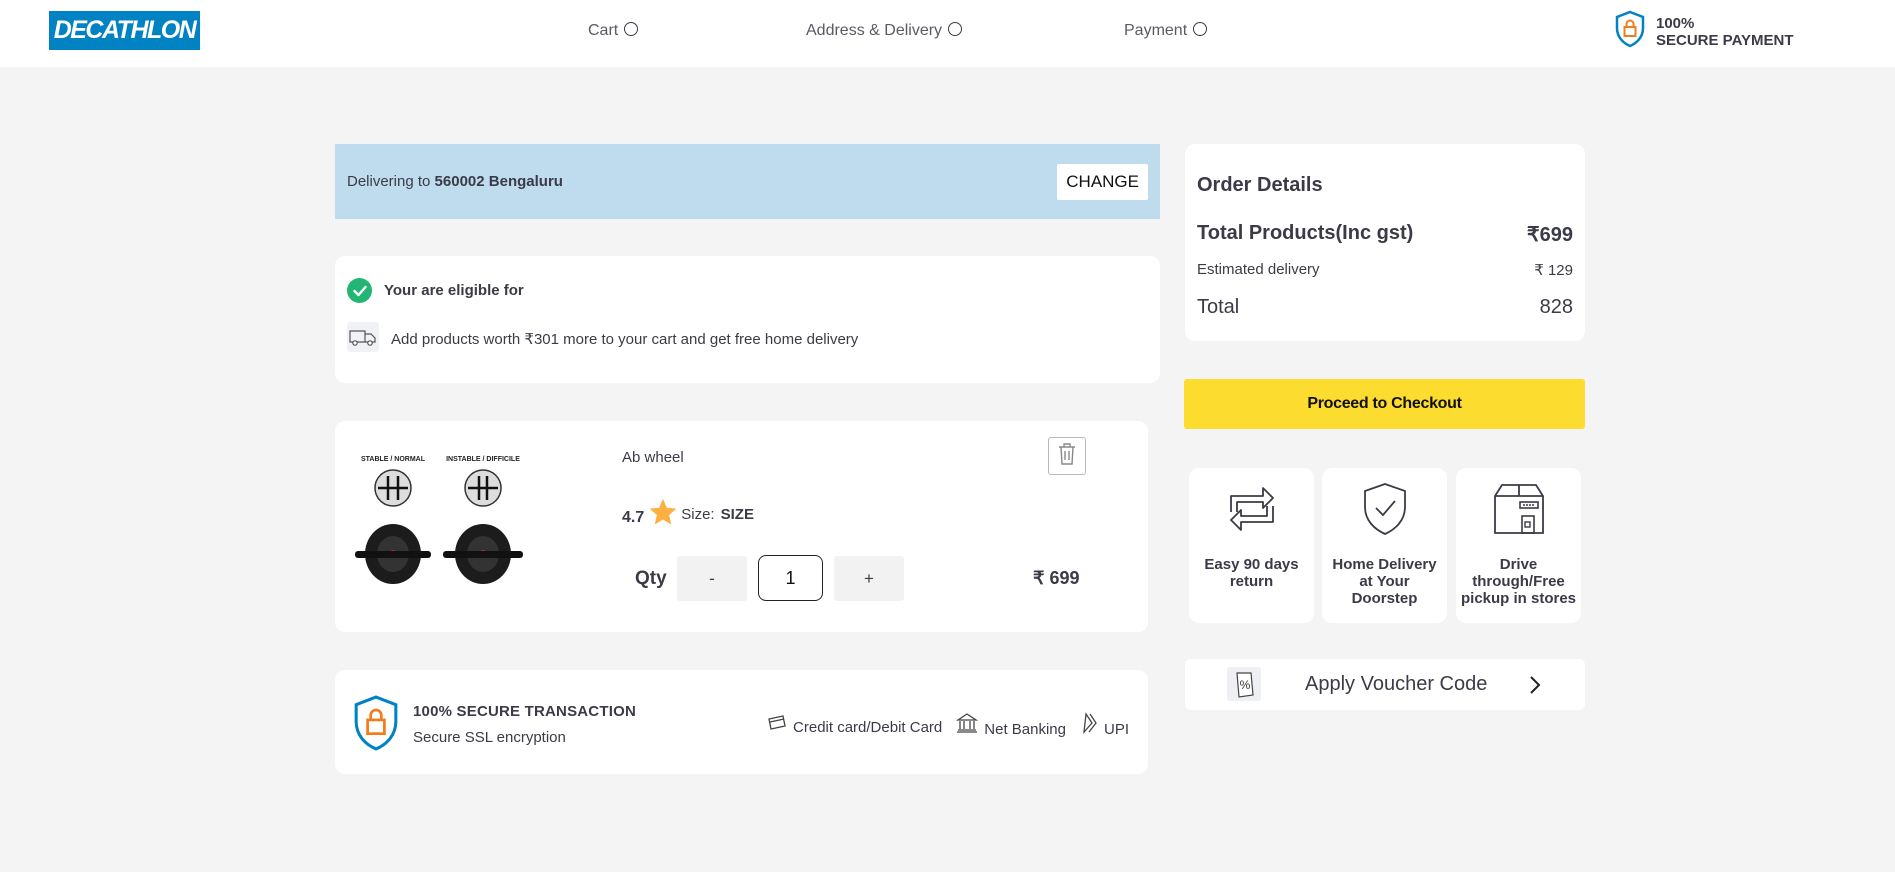 The height and width of the screenshot is (872, 1895). I want to click on secure-payment-badge: 100% SECURE PAYMENT, so click(1704, 31).